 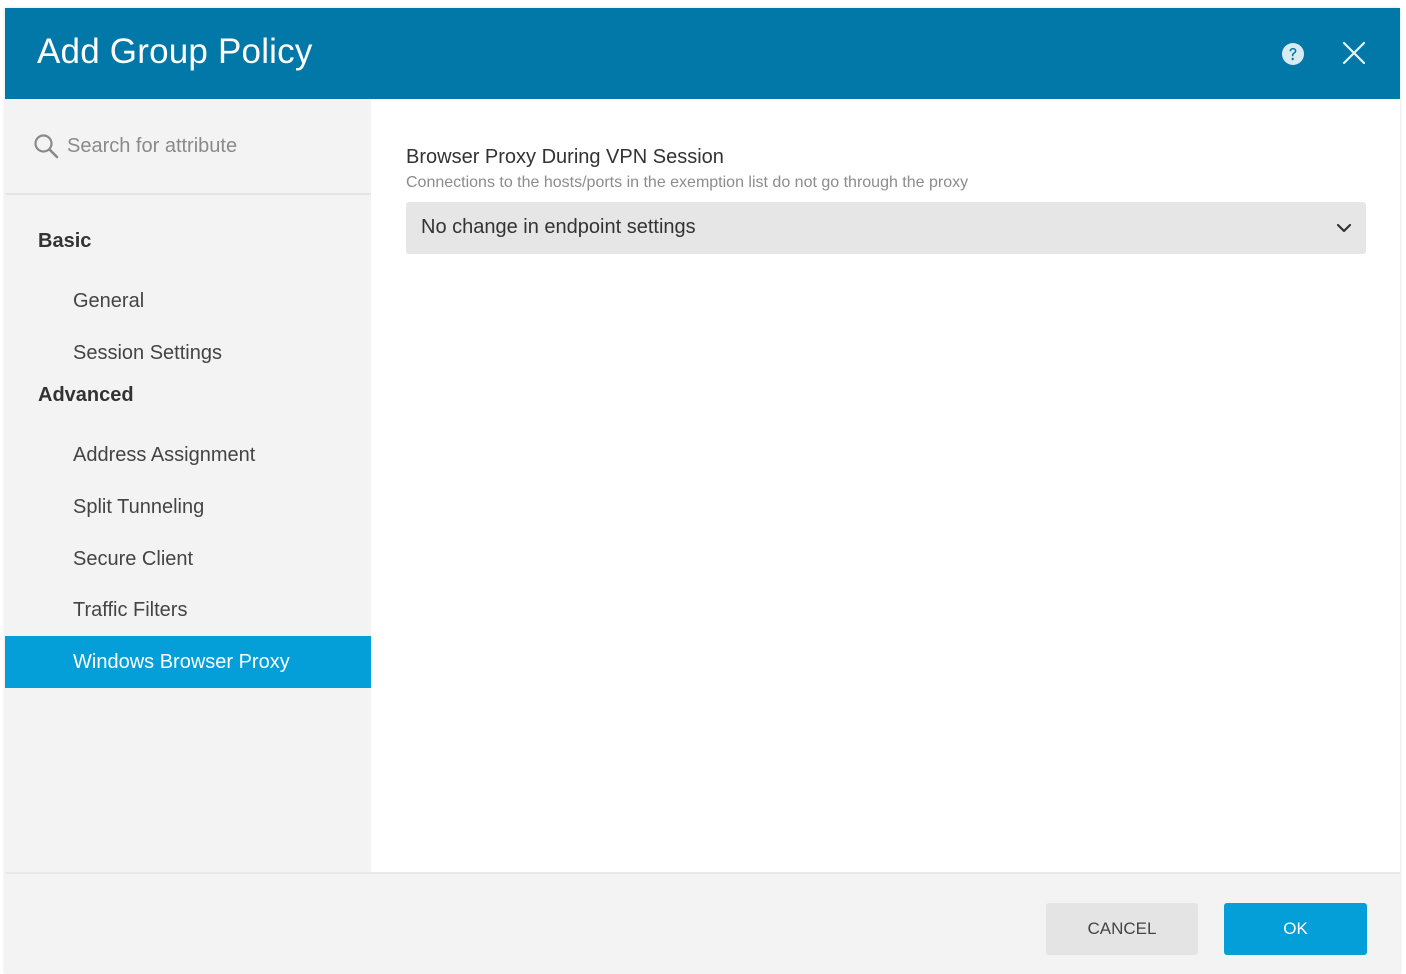 I want to click on sidebar-item-secure-client: Secure Client, so click(x=188, y=559).